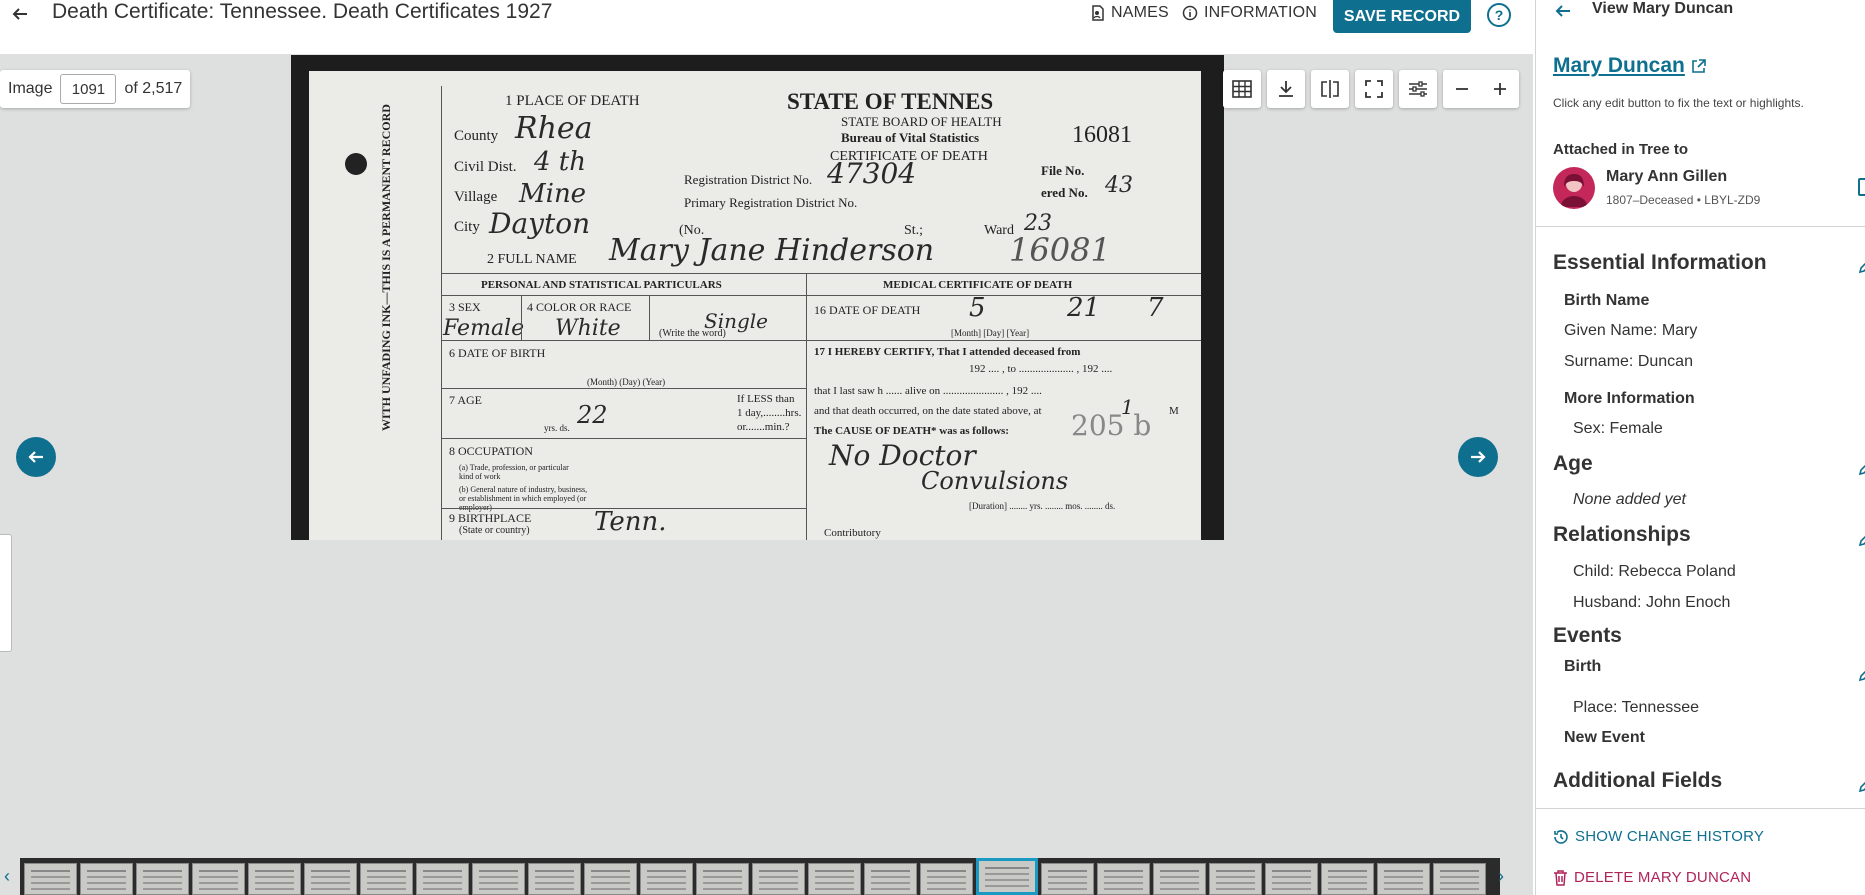  I want to click on punch-hole, so click(356, 164).